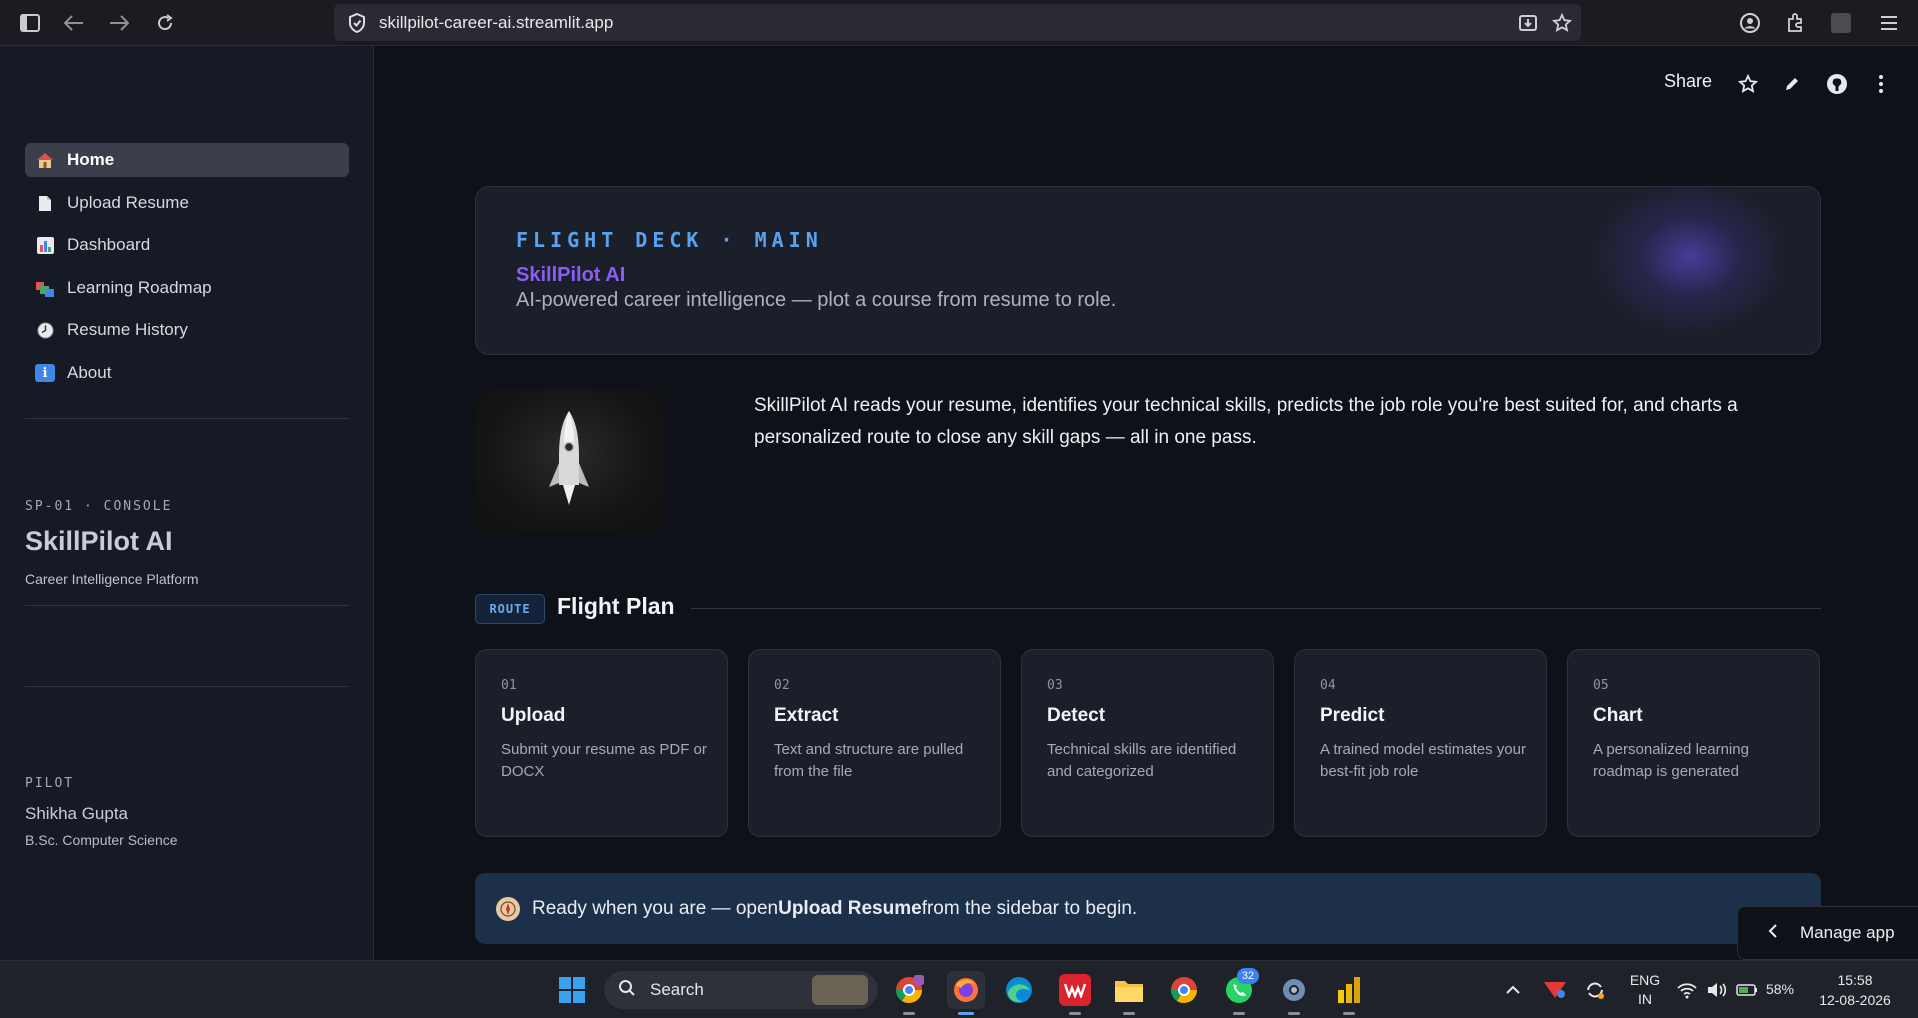  I want to click on route-badge: ROUTE, so click(510, 609).